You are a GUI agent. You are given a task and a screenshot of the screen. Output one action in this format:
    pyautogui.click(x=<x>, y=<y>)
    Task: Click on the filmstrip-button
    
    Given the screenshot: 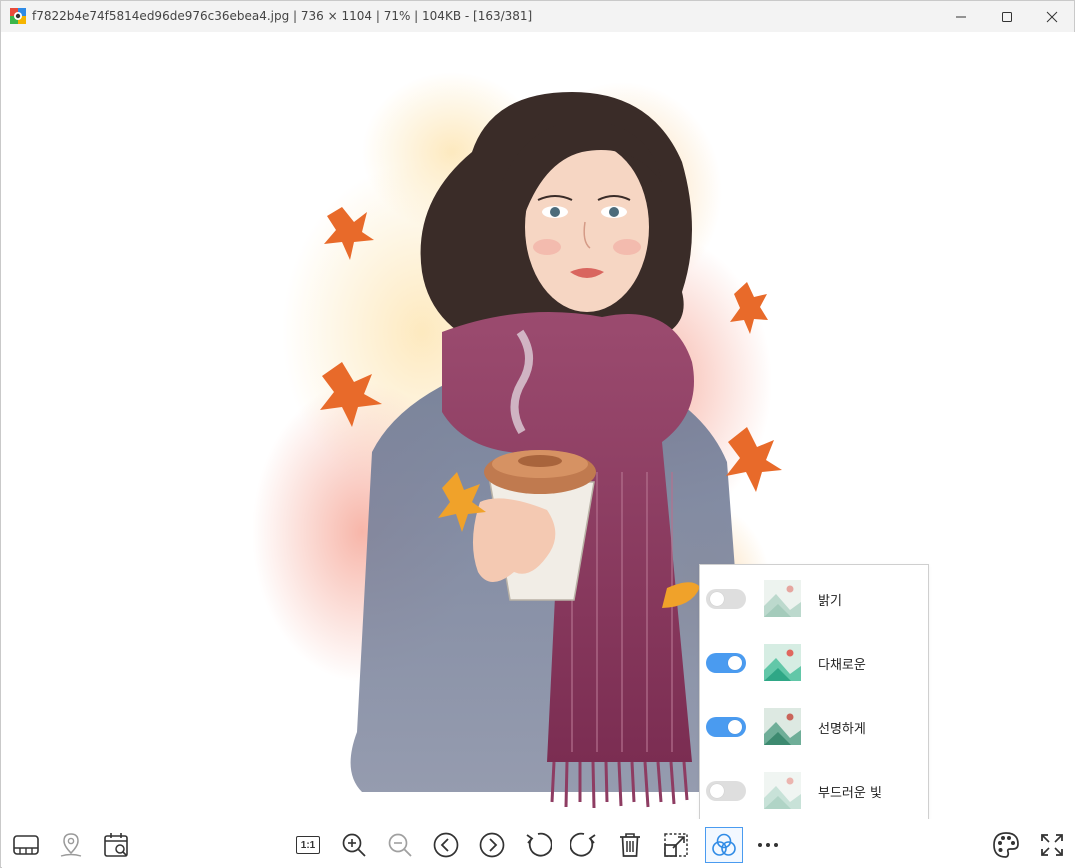 What is the action you would take?
    pyautogui.click(x=26, y=845)
    